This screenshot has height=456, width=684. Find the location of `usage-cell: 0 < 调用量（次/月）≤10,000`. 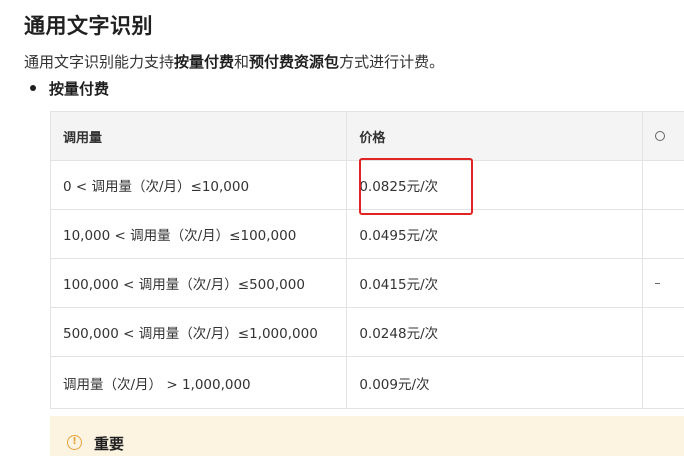

usage-cell: 0 < 调用量（次/月）≤10,000 is located at coordinates (199, 185).